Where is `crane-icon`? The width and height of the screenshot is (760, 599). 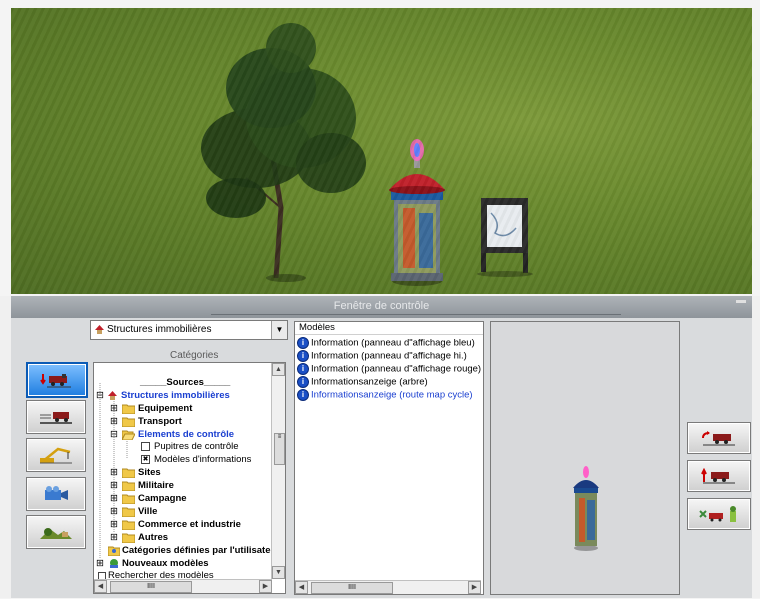 crane-icon is located at coordinates (56, 455).